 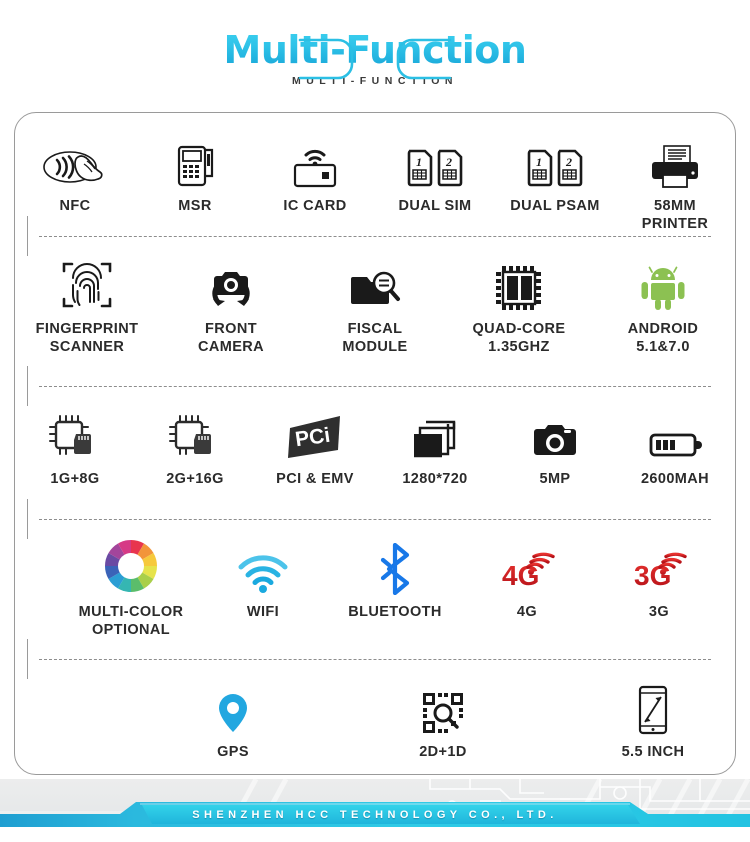 I want to click on bracket-left-icon, so click(x=423, y=59).